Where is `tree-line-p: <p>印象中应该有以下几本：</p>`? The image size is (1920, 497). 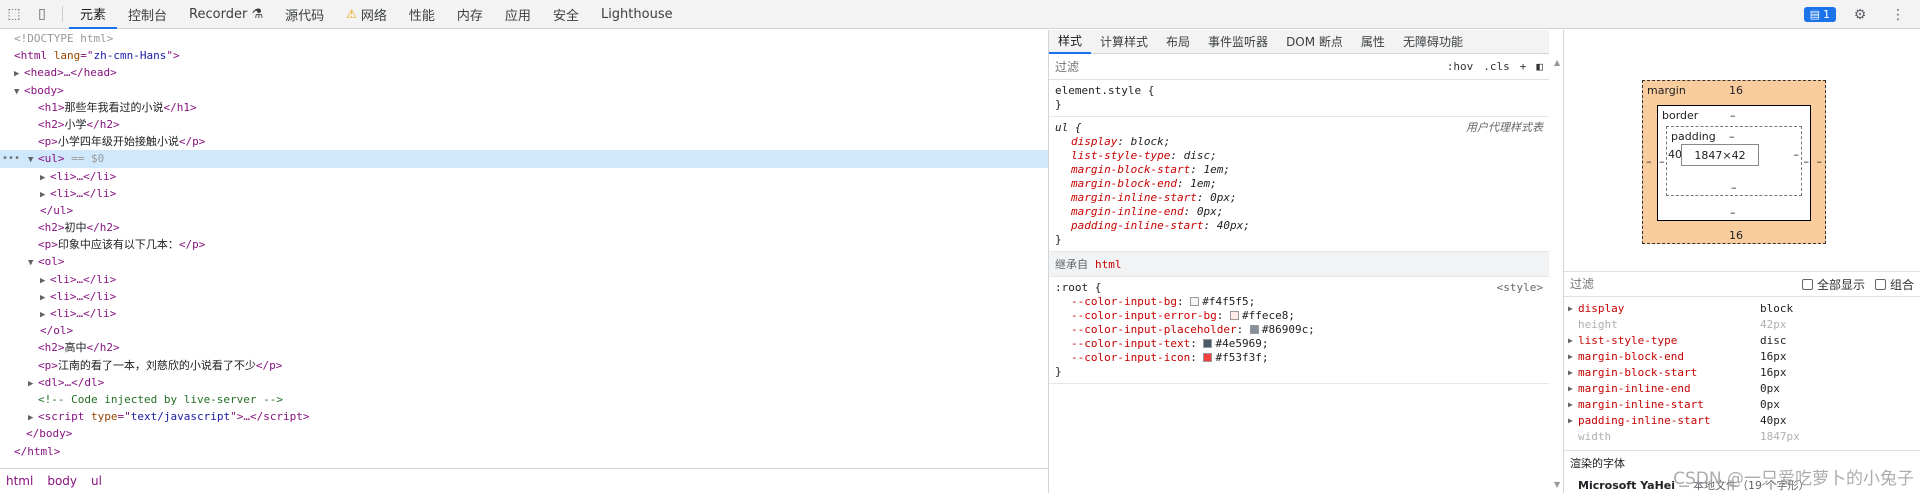 tree-line-p: <p>印象中应该有以下几本：</p> is located at coordinates (524, 244).